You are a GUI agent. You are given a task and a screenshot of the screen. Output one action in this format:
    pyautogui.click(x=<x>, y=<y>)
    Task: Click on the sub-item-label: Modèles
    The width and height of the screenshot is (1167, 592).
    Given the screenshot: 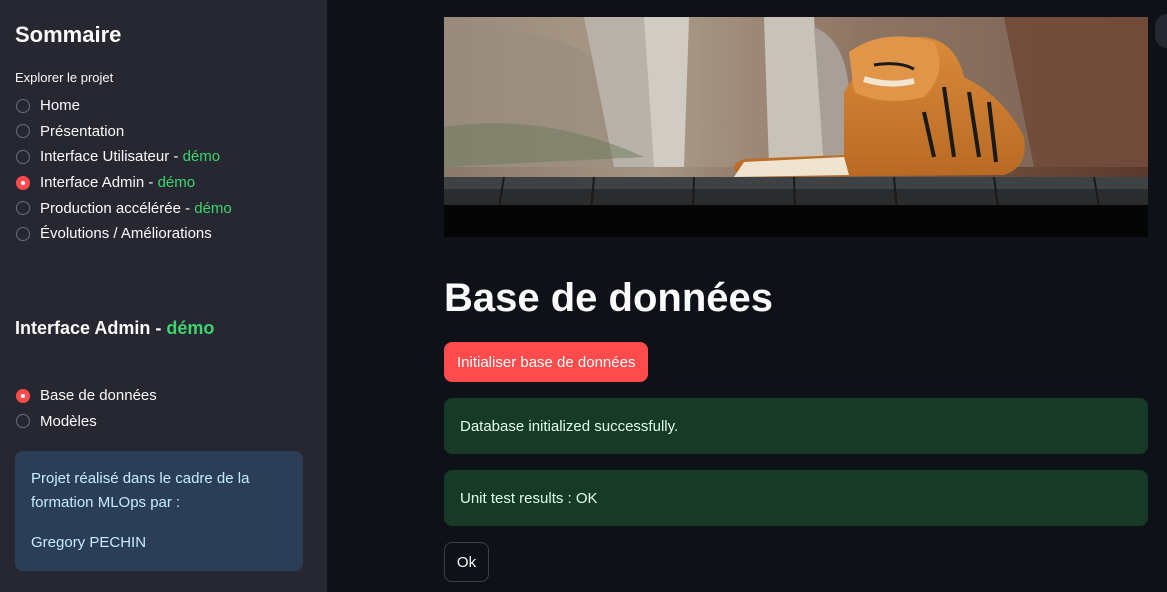 What is the action you would take?
    pyautogui.click(x=68, y=421)
    